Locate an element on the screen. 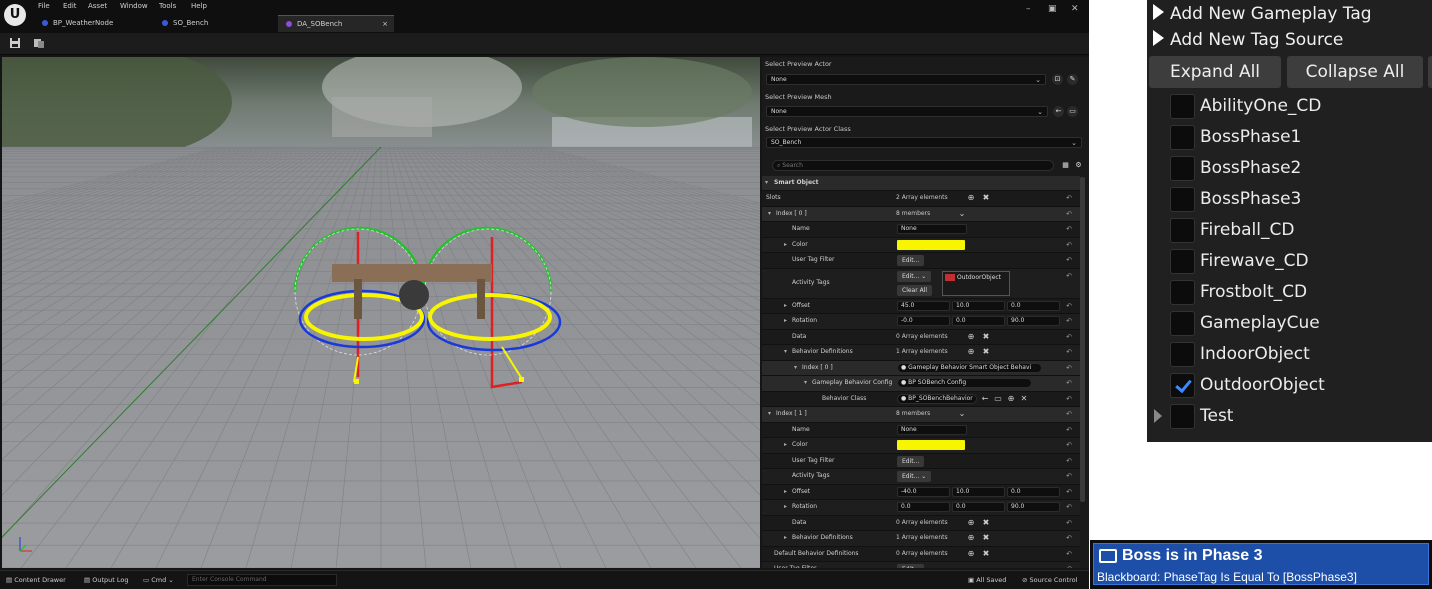 This screenshot has height=589, width=1432. usertagfilter1-row: User Tag Filter Edit... ↶ is located at coordinates (921, 461).